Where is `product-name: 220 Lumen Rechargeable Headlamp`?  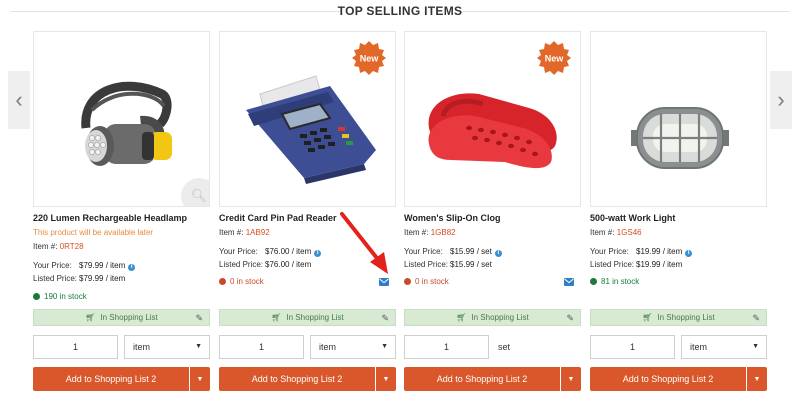 product-name: 220 Lumen Rechargeable Headlamp is located at coordinates (110, 218).